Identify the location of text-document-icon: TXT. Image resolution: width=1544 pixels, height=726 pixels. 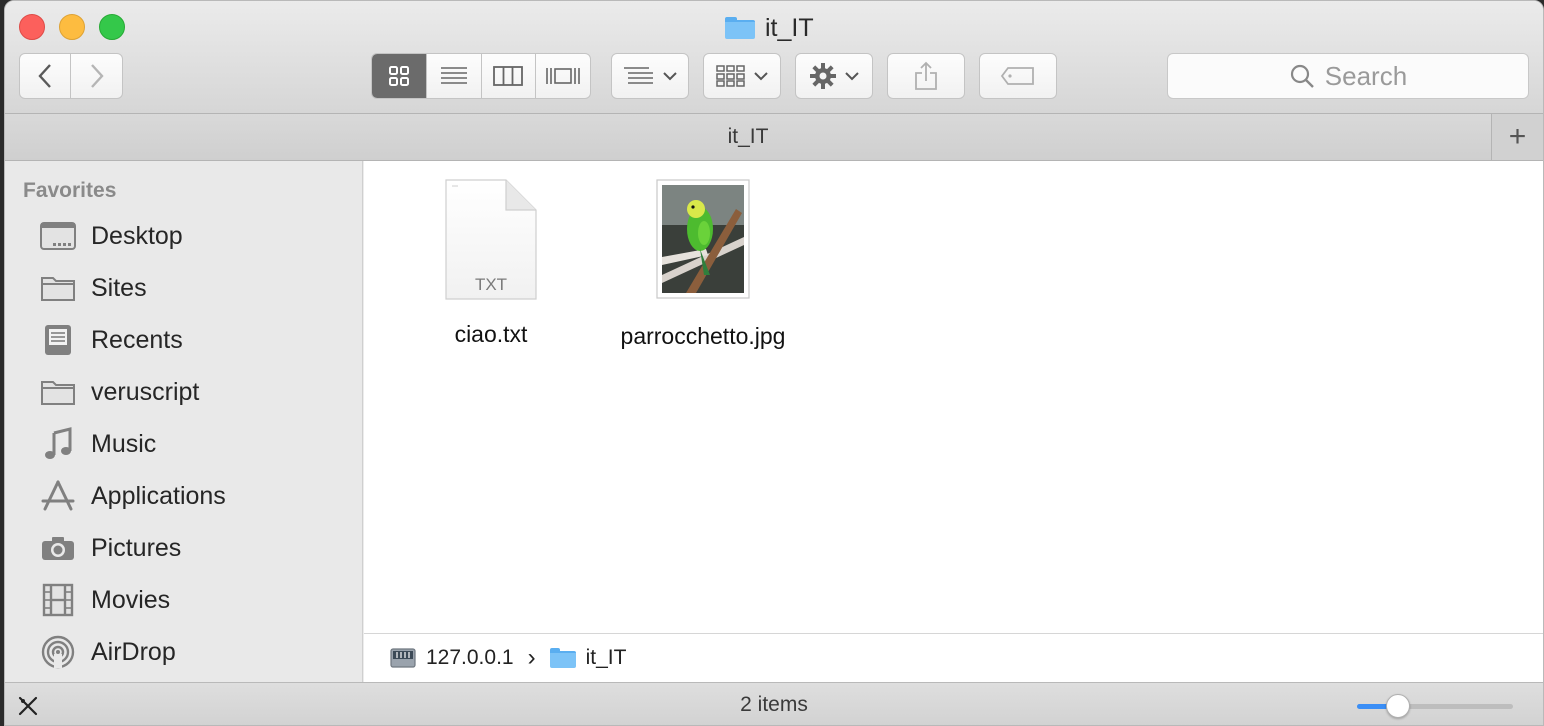
(491, 239).